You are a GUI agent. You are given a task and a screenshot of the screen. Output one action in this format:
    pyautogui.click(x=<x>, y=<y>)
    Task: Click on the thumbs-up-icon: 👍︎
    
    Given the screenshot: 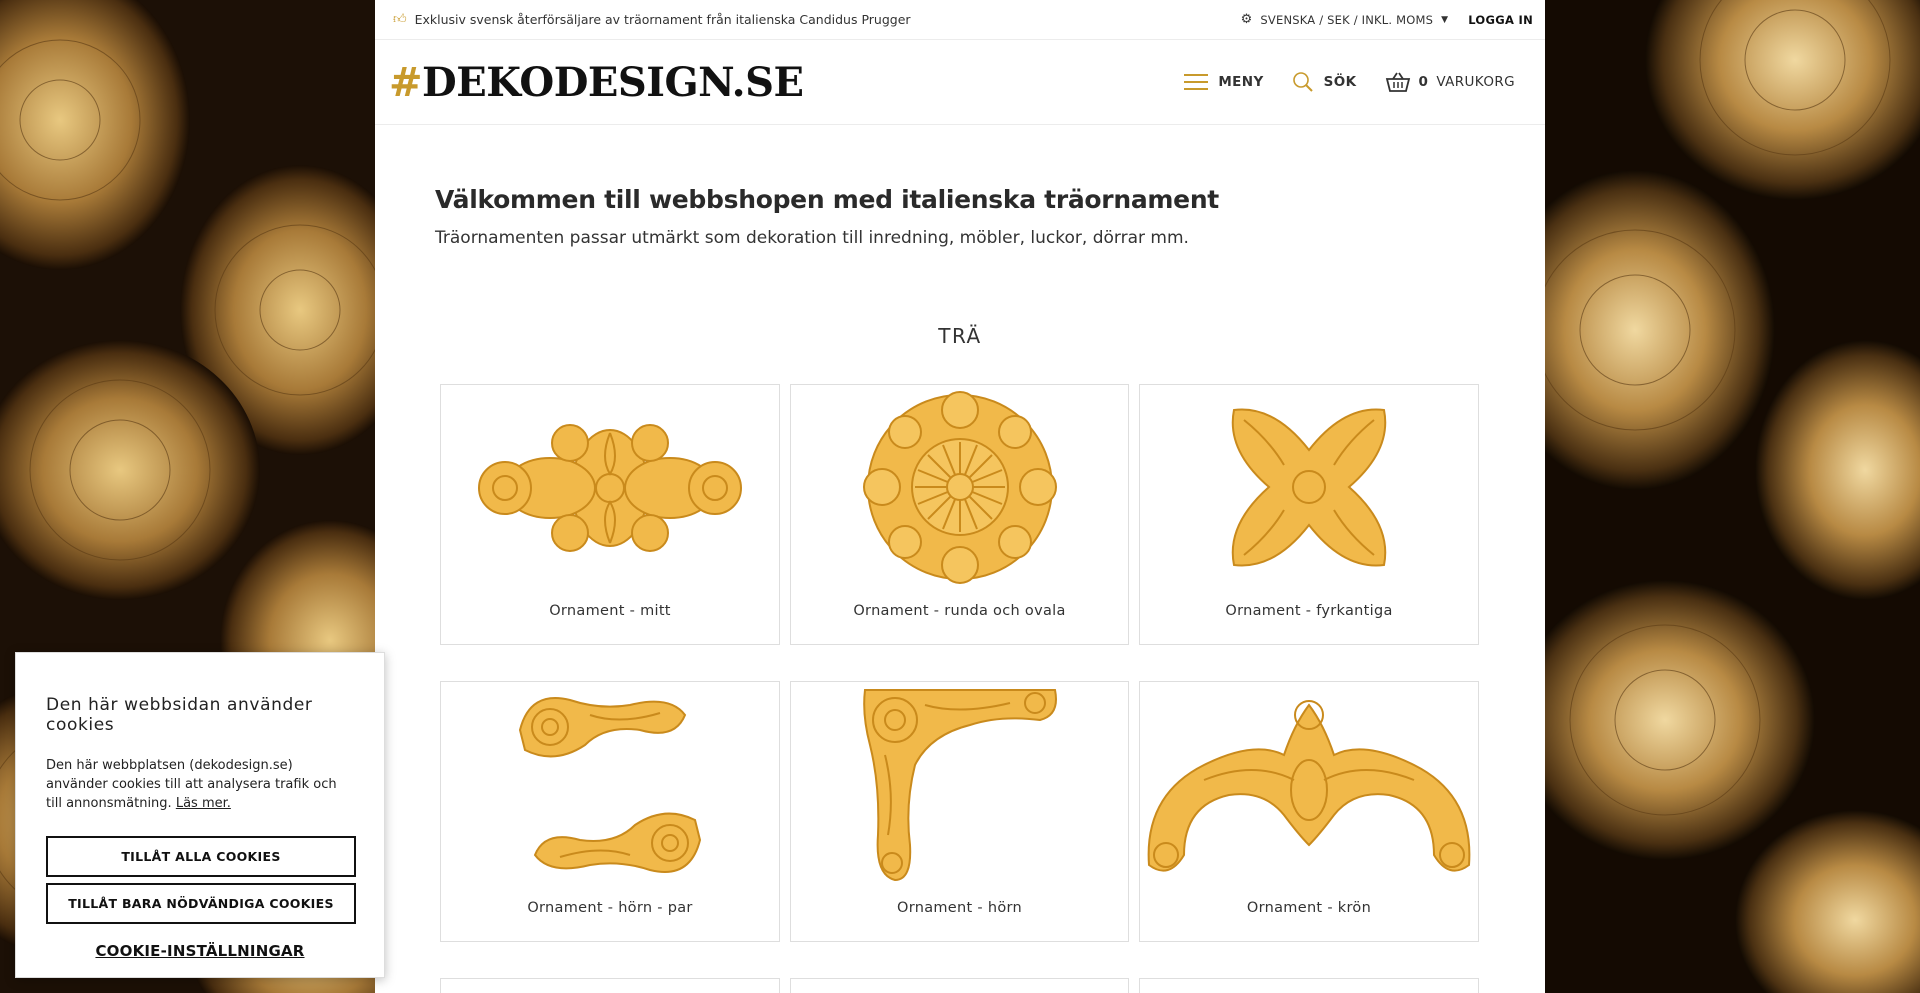 What is the action you would take?
    pyautogui.click(x=400, y=19)
    